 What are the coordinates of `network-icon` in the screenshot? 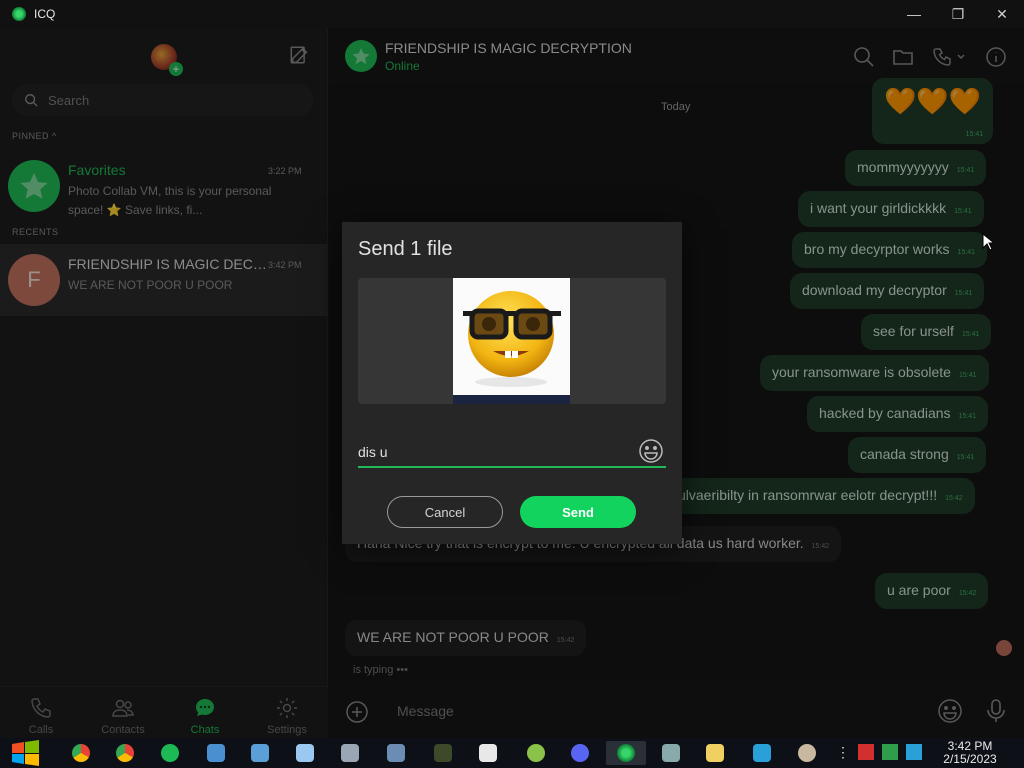 It's located at (890, 752).